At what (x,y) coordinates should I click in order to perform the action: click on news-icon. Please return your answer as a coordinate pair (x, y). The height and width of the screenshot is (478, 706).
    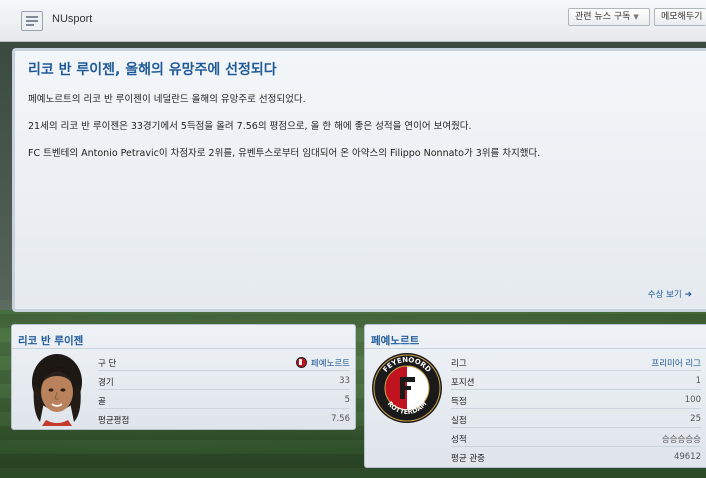
    Looking at the image, I should click on (32, 21).